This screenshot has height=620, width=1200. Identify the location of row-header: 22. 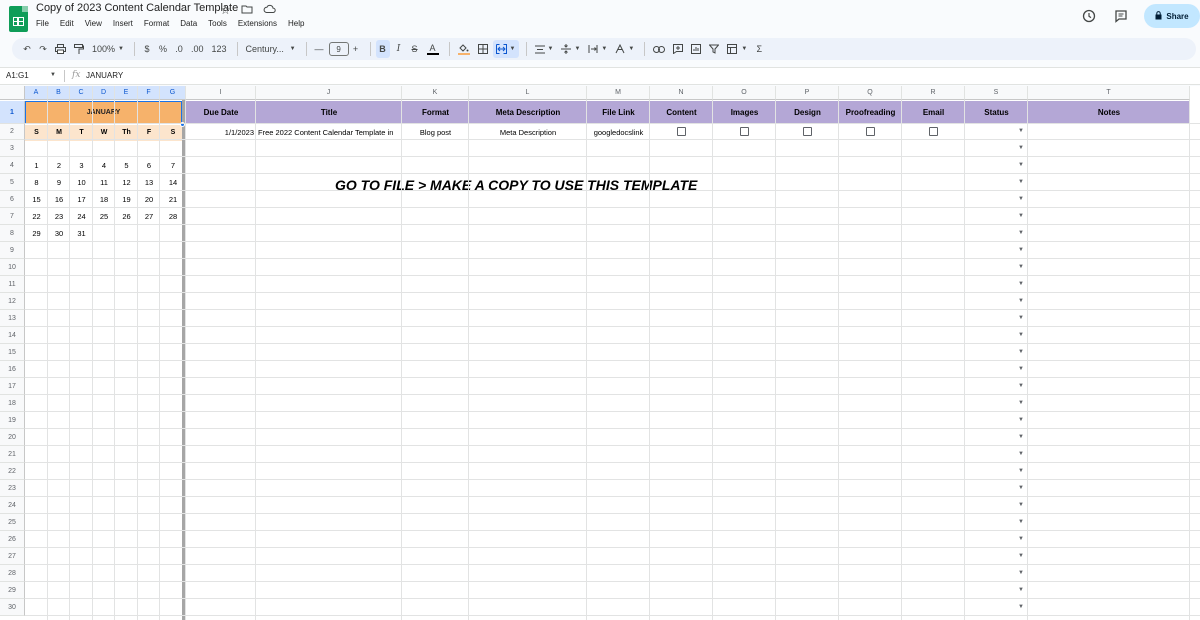
(12, 471).